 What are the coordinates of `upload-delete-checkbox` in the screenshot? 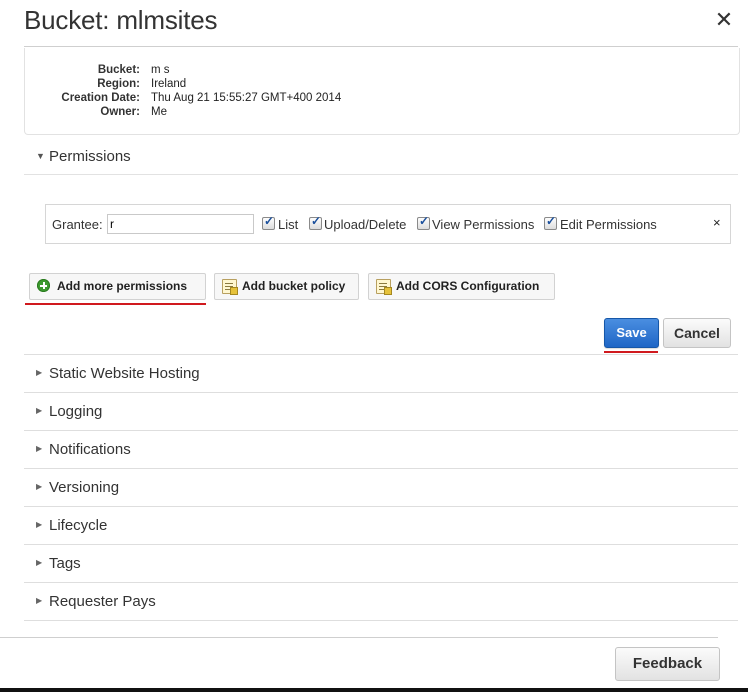 It's located at (315, 222).